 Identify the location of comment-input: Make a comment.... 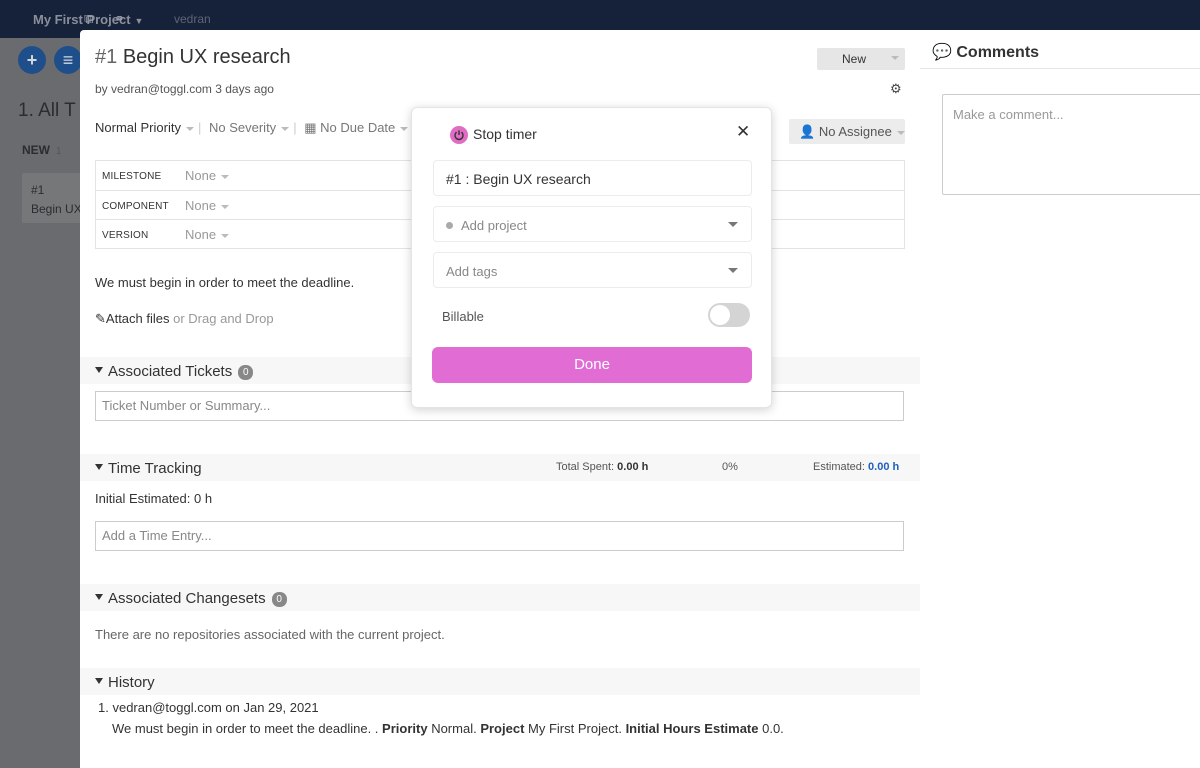
(1071, 144).